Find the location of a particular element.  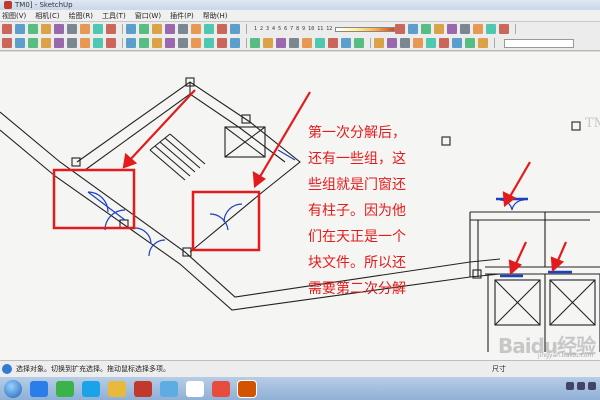

folder-icon is located at coordinates (117, 388).